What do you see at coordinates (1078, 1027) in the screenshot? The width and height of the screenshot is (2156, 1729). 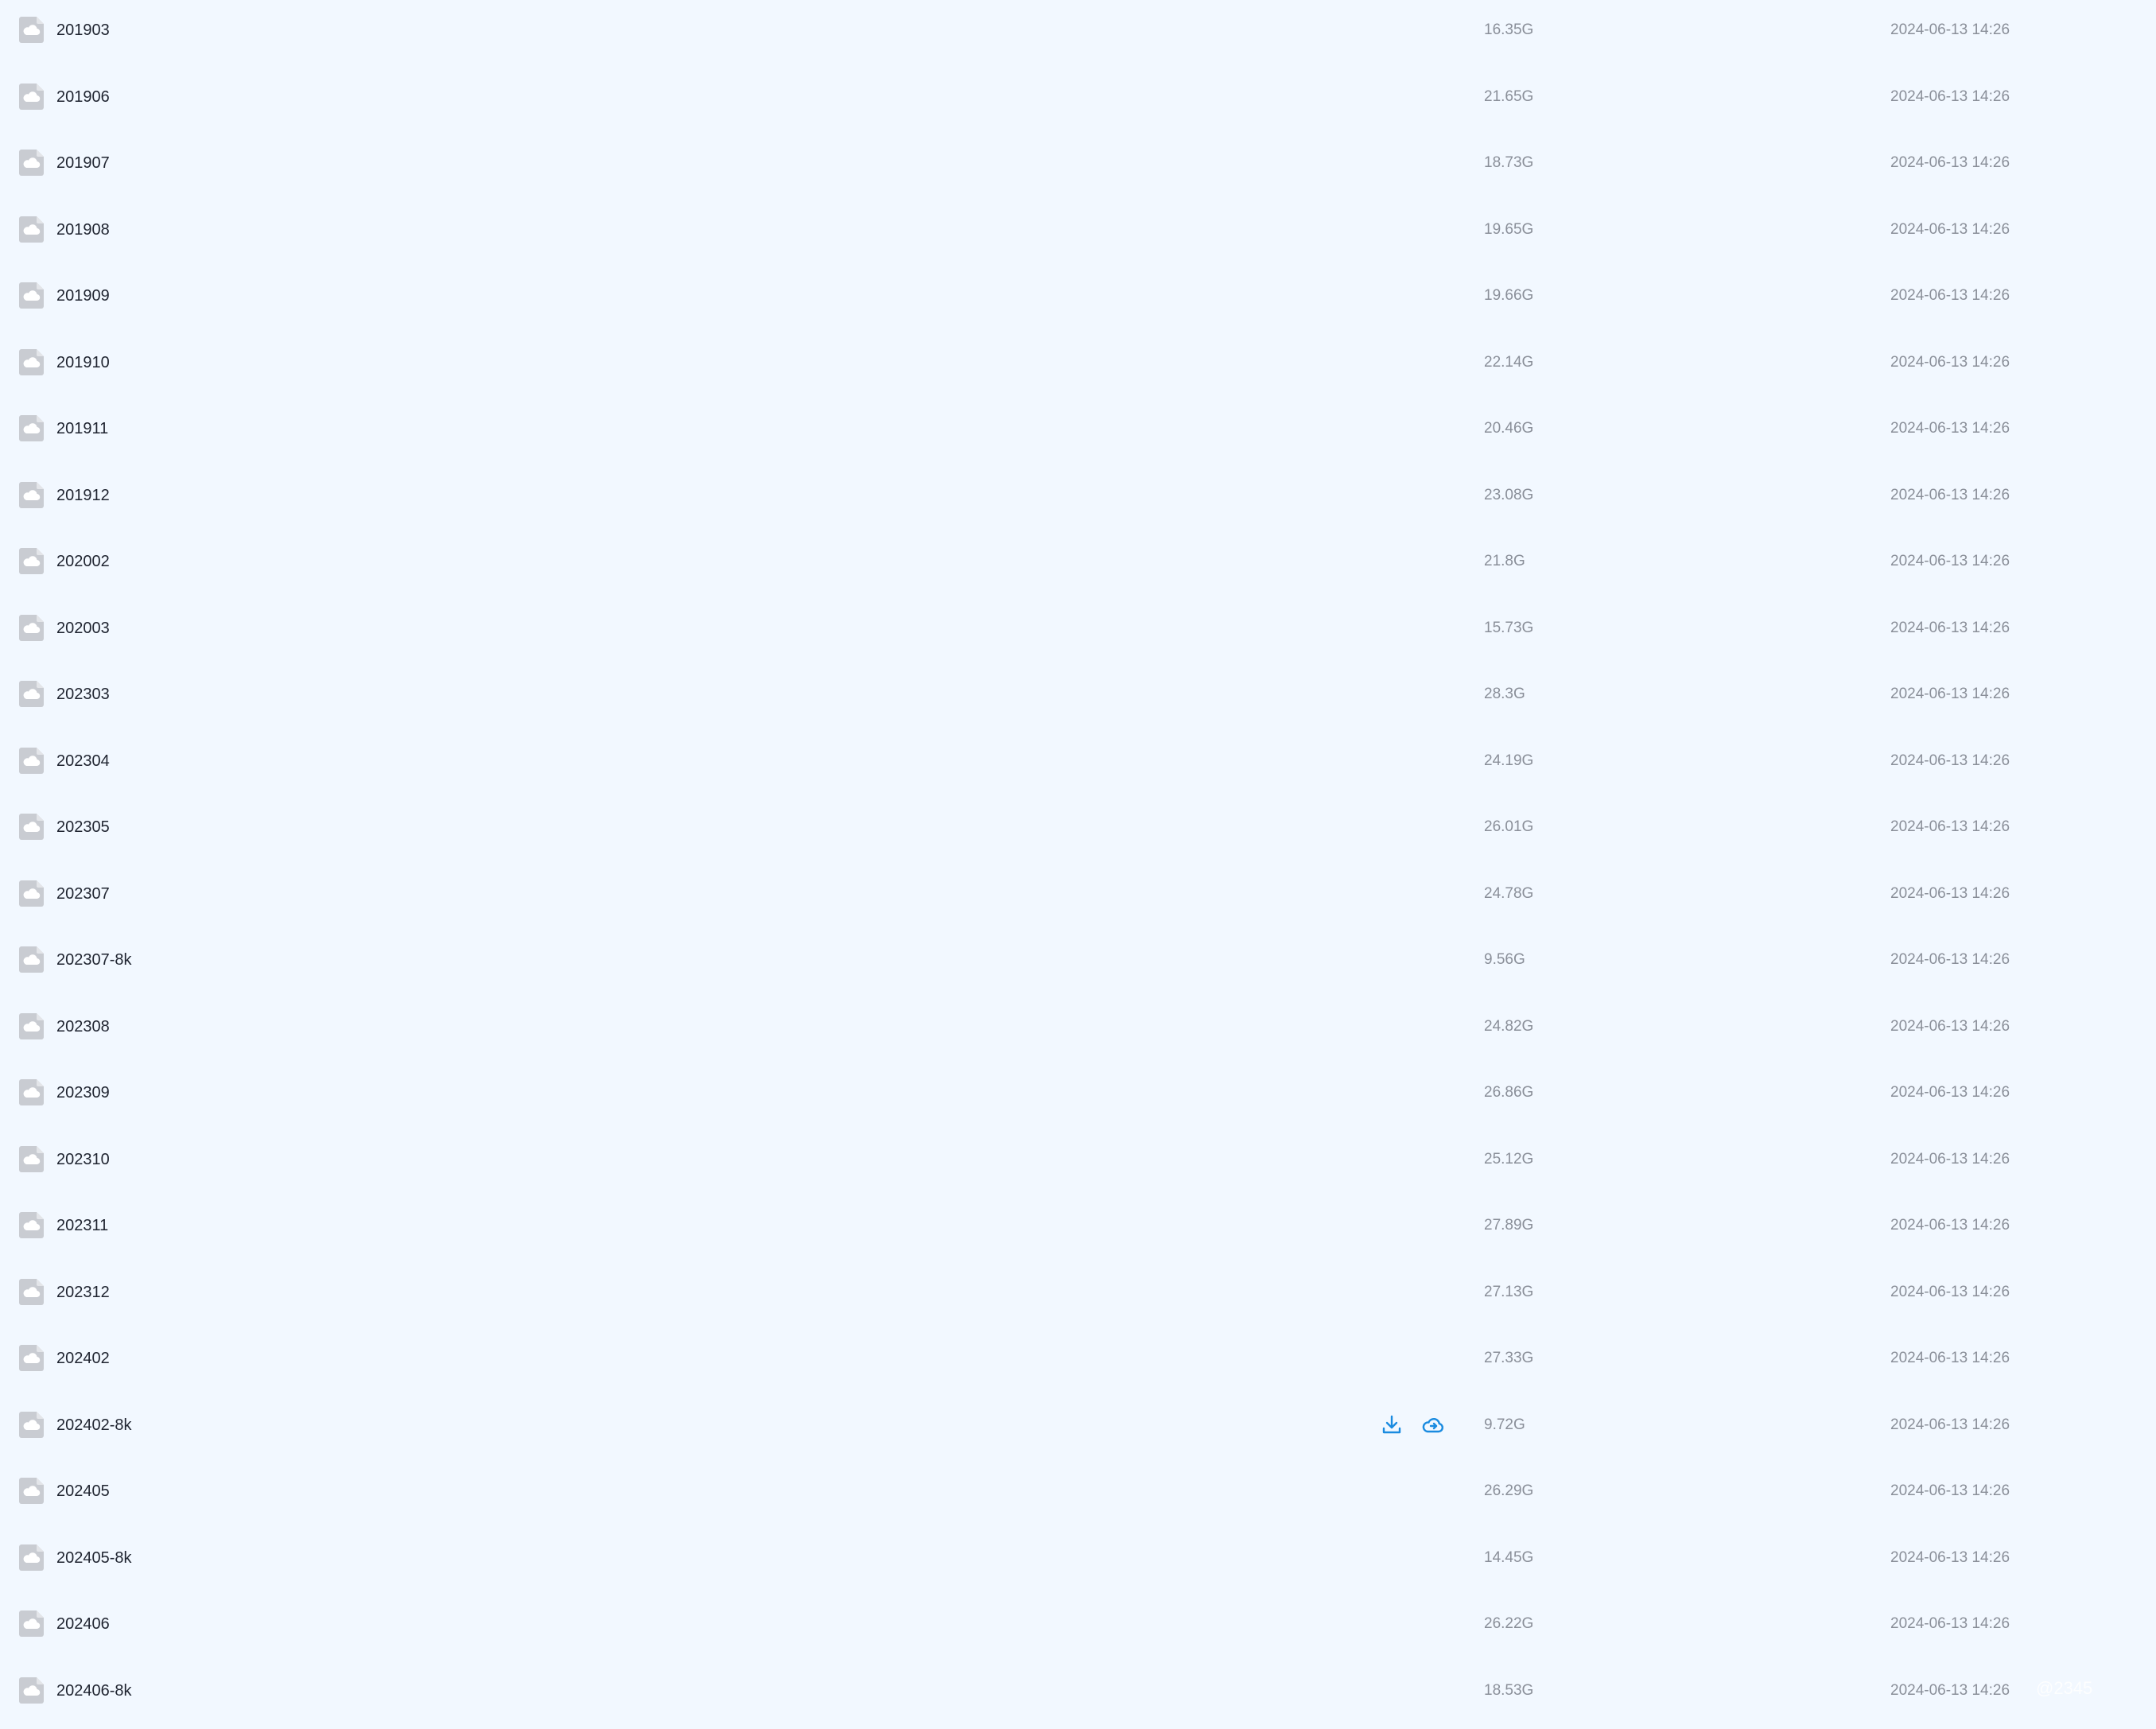 I see `file-row: 202308 24.82G 2024-06-13 14:26` at bounding box center [1078, 1027].